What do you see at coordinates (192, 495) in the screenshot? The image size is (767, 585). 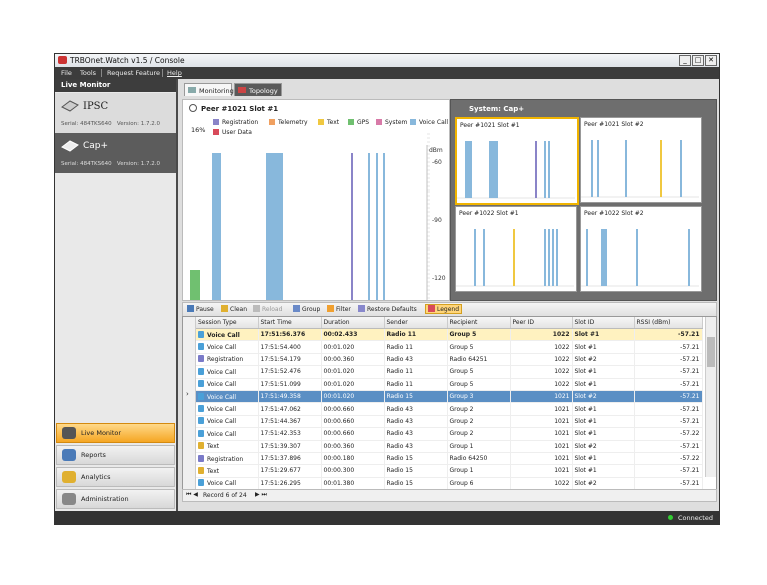 I see `nav-first-prev-buttons: ⏮ ◀` at bounding box center [192, 495].